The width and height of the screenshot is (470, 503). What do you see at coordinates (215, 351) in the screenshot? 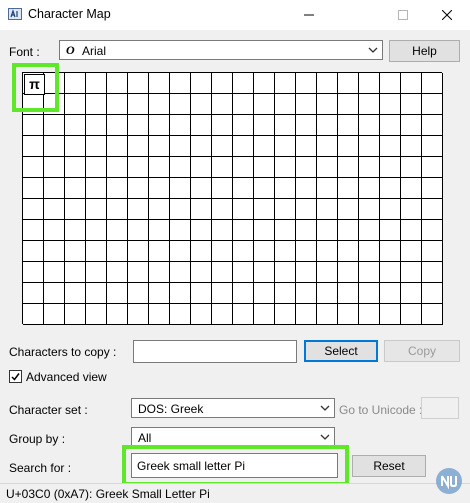
I see `chars-to-copy-input` at bounding box center [215, 351].